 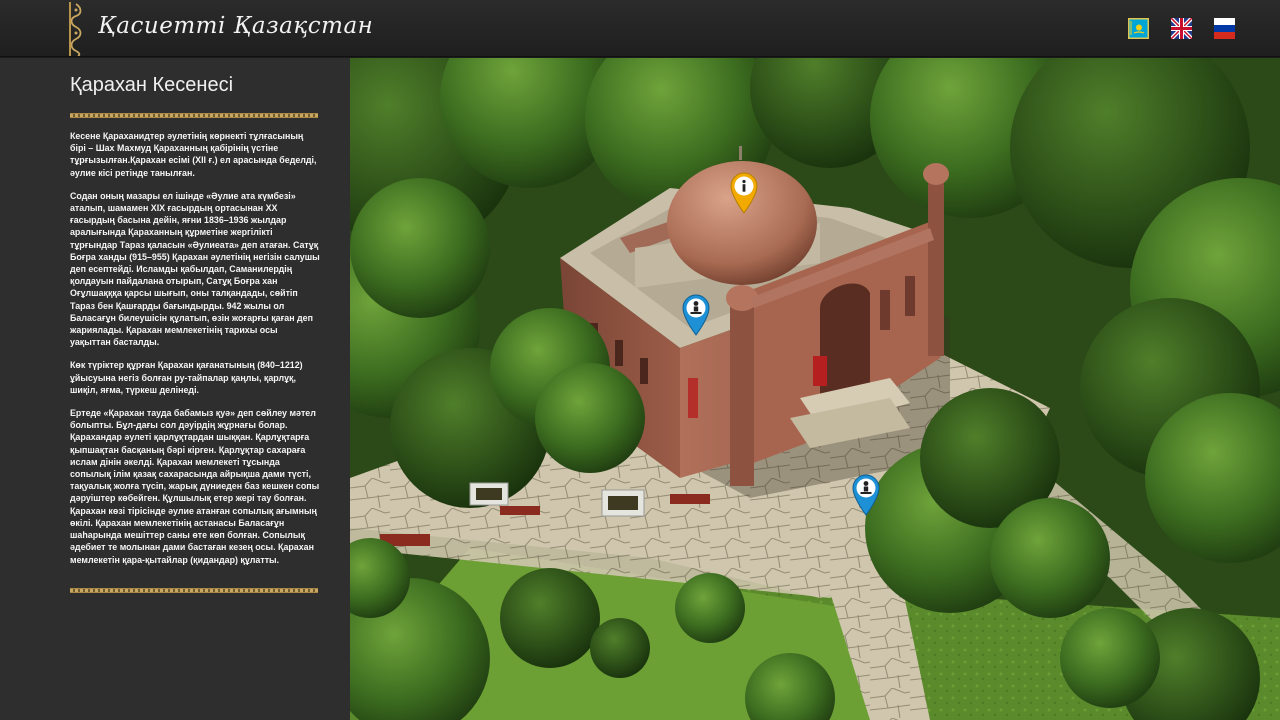 What do you see at coordinates (152, 85) in the screenshot?
I see `page-title: Қарахан Кесенесі` at bounding box center [152, 85].